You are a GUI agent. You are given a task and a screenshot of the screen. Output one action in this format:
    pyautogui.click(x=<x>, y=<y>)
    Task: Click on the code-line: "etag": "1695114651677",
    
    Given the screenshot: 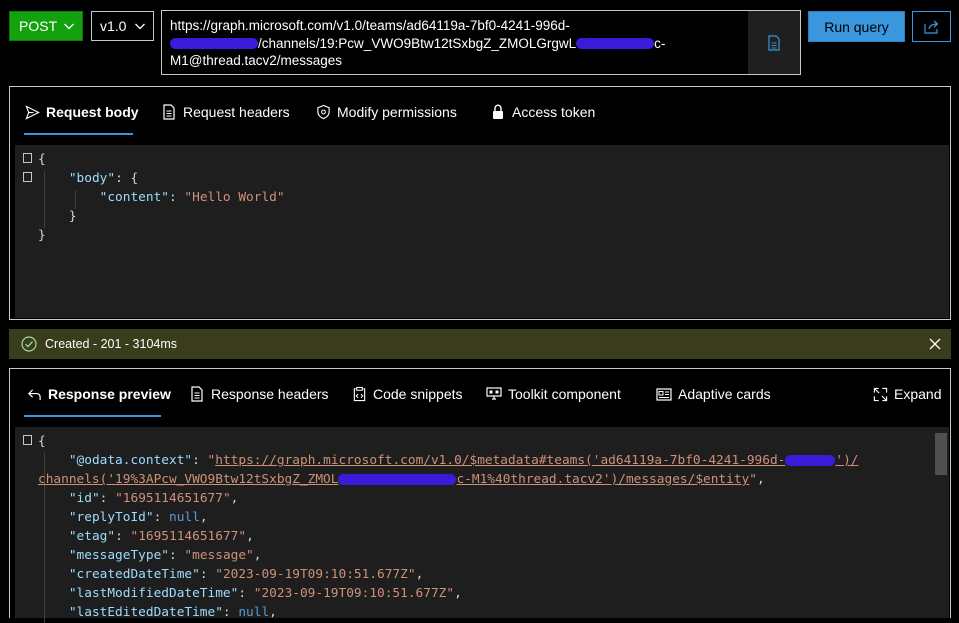 What is the action you would take?
    pyautogui.click(x=161, y=536)
    